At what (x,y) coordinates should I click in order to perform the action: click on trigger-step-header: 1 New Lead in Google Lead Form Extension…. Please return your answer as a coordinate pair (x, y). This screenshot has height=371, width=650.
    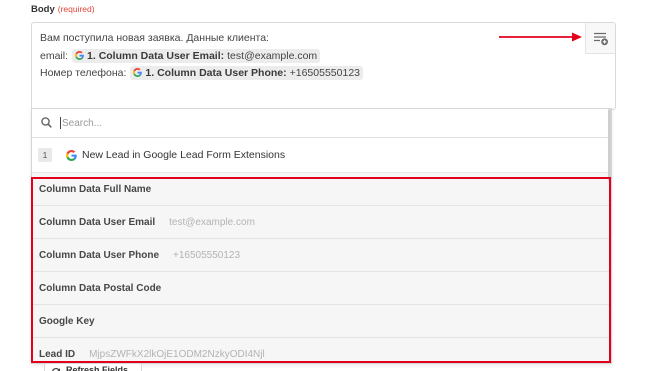
    Looking at the image, I should click on (321, 155).